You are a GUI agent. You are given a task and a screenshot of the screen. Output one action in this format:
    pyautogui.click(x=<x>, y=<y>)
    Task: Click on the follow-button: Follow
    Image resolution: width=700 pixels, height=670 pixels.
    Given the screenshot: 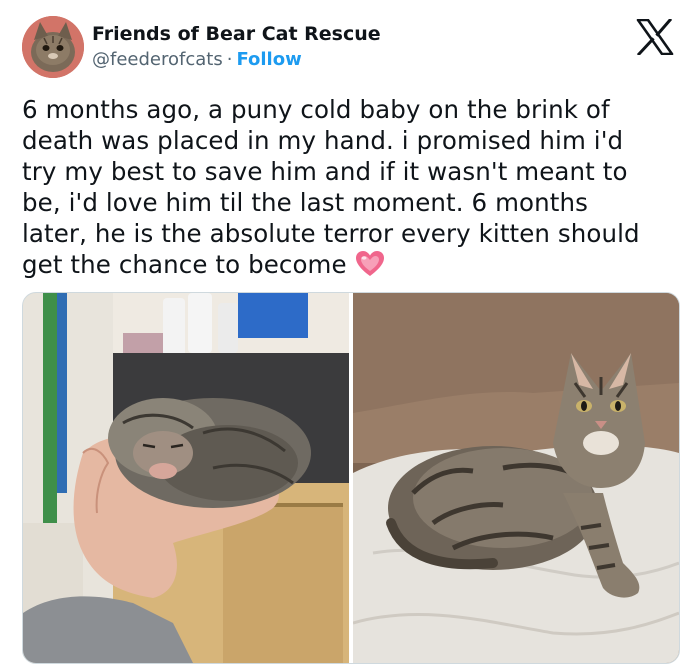 What is the action you would take?
    pyautogui.click(x=268, y=59)
    